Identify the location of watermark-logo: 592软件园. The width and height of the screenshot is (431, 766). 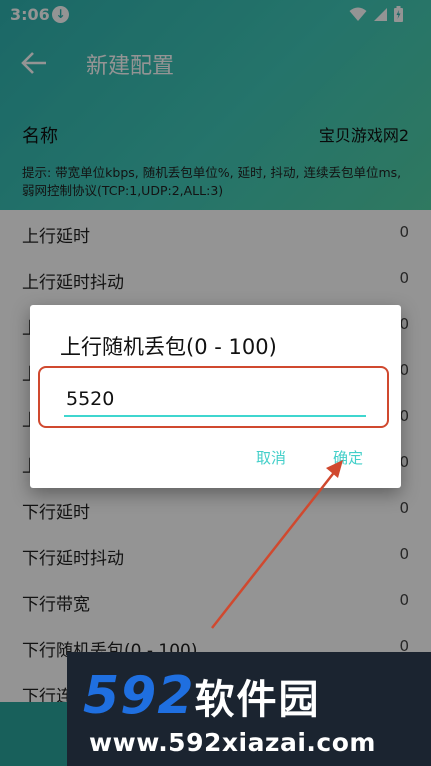
(202, 696).